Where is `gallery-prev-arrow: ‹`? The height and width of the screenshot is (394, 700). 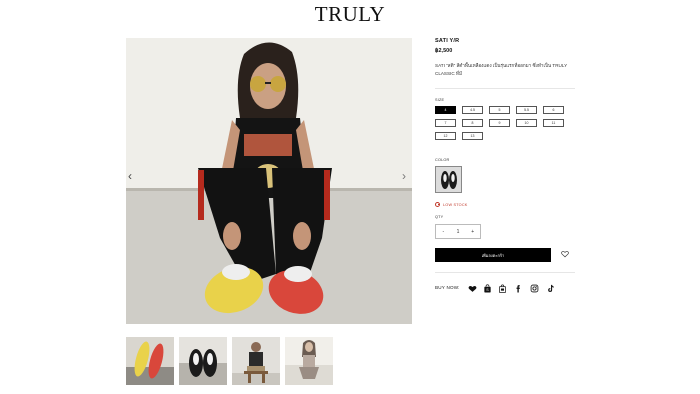
gallery-prev-arrow: ‹ is located at coordinates (130, 176).